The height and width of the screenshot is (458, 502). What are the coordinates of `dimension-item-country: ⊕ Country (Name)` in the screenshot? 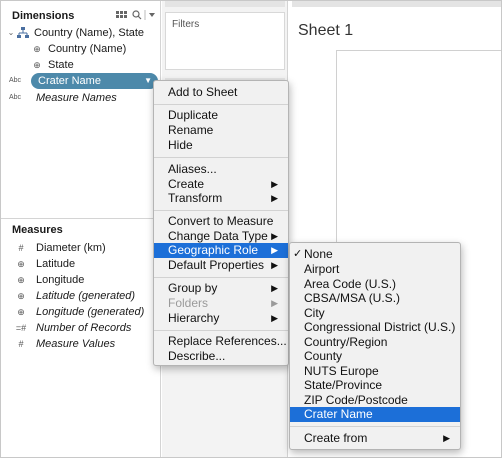 It's located at (95, 49).